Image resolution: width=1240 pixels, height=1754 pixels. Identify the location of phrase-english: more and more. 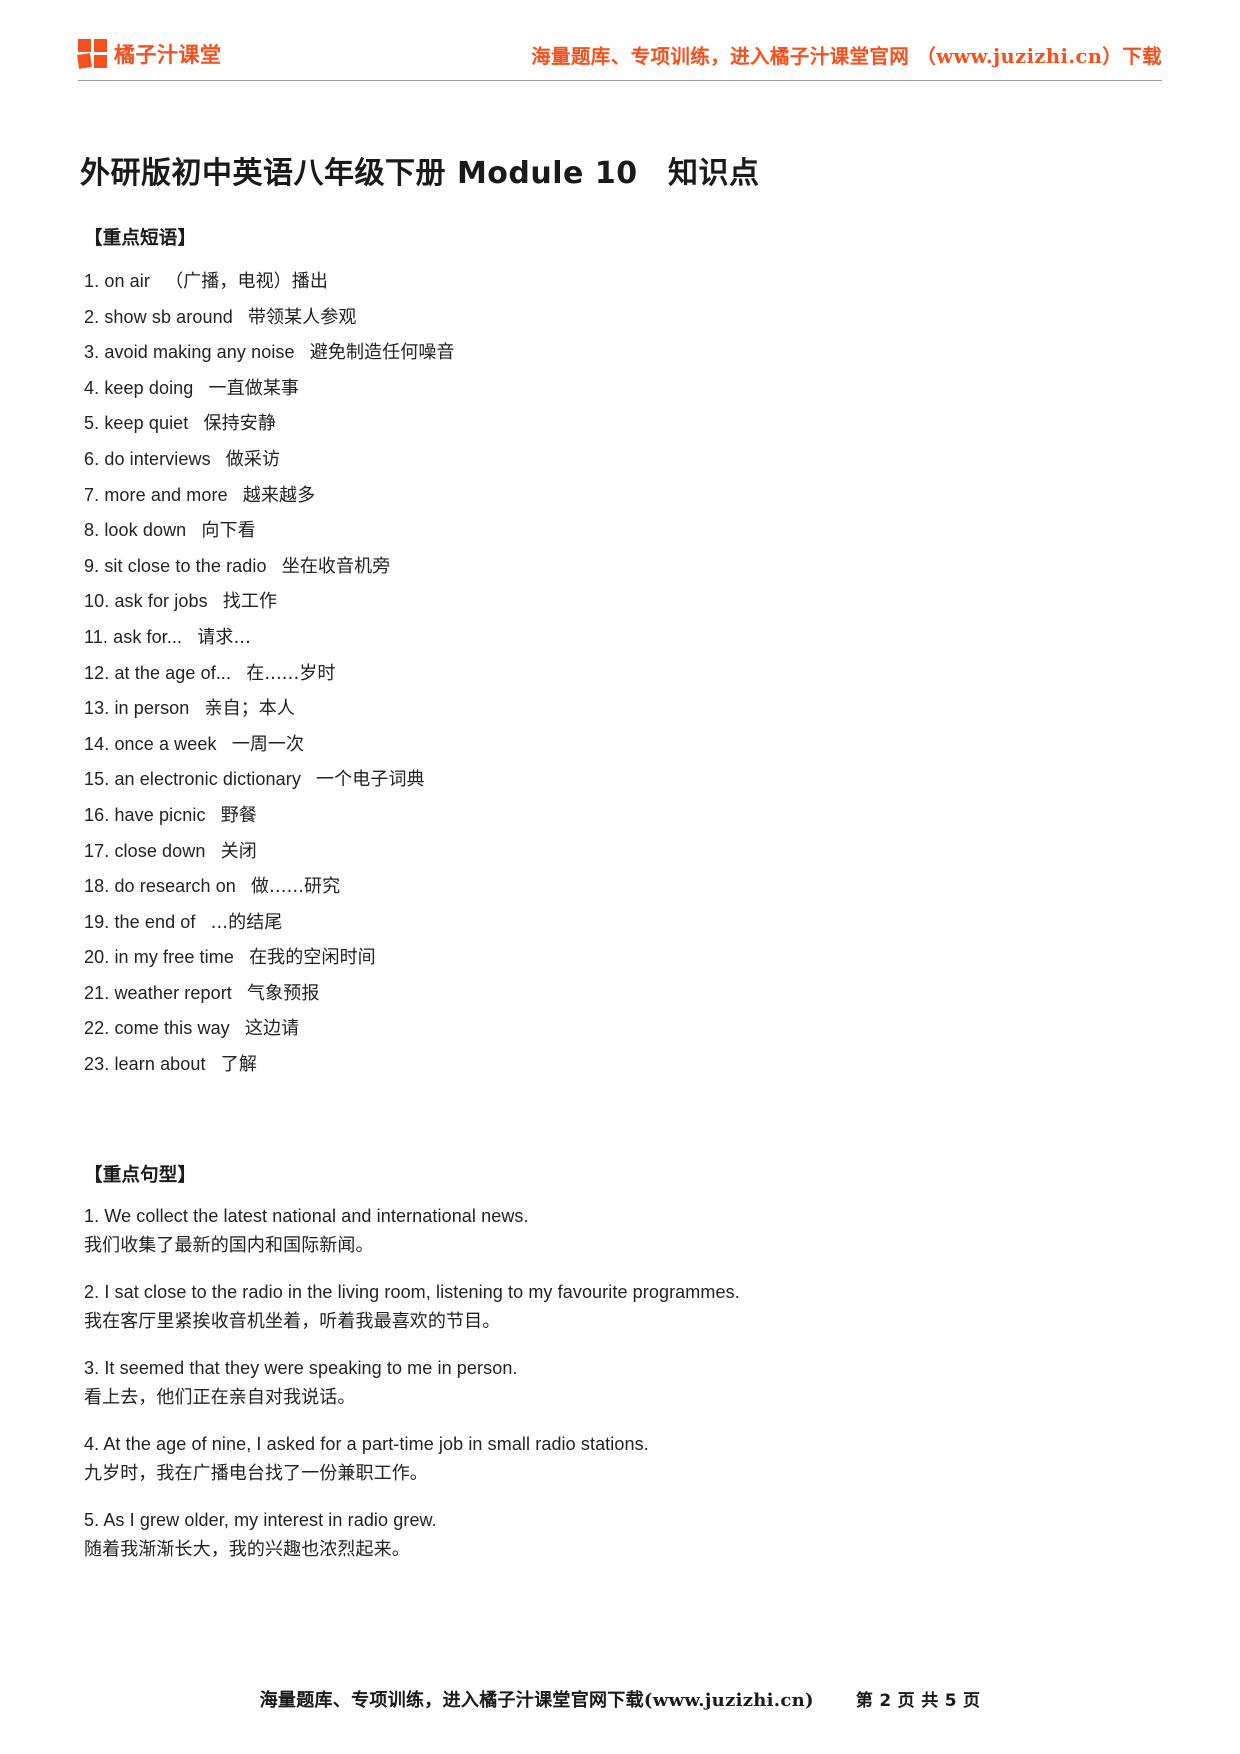
(166, 494).